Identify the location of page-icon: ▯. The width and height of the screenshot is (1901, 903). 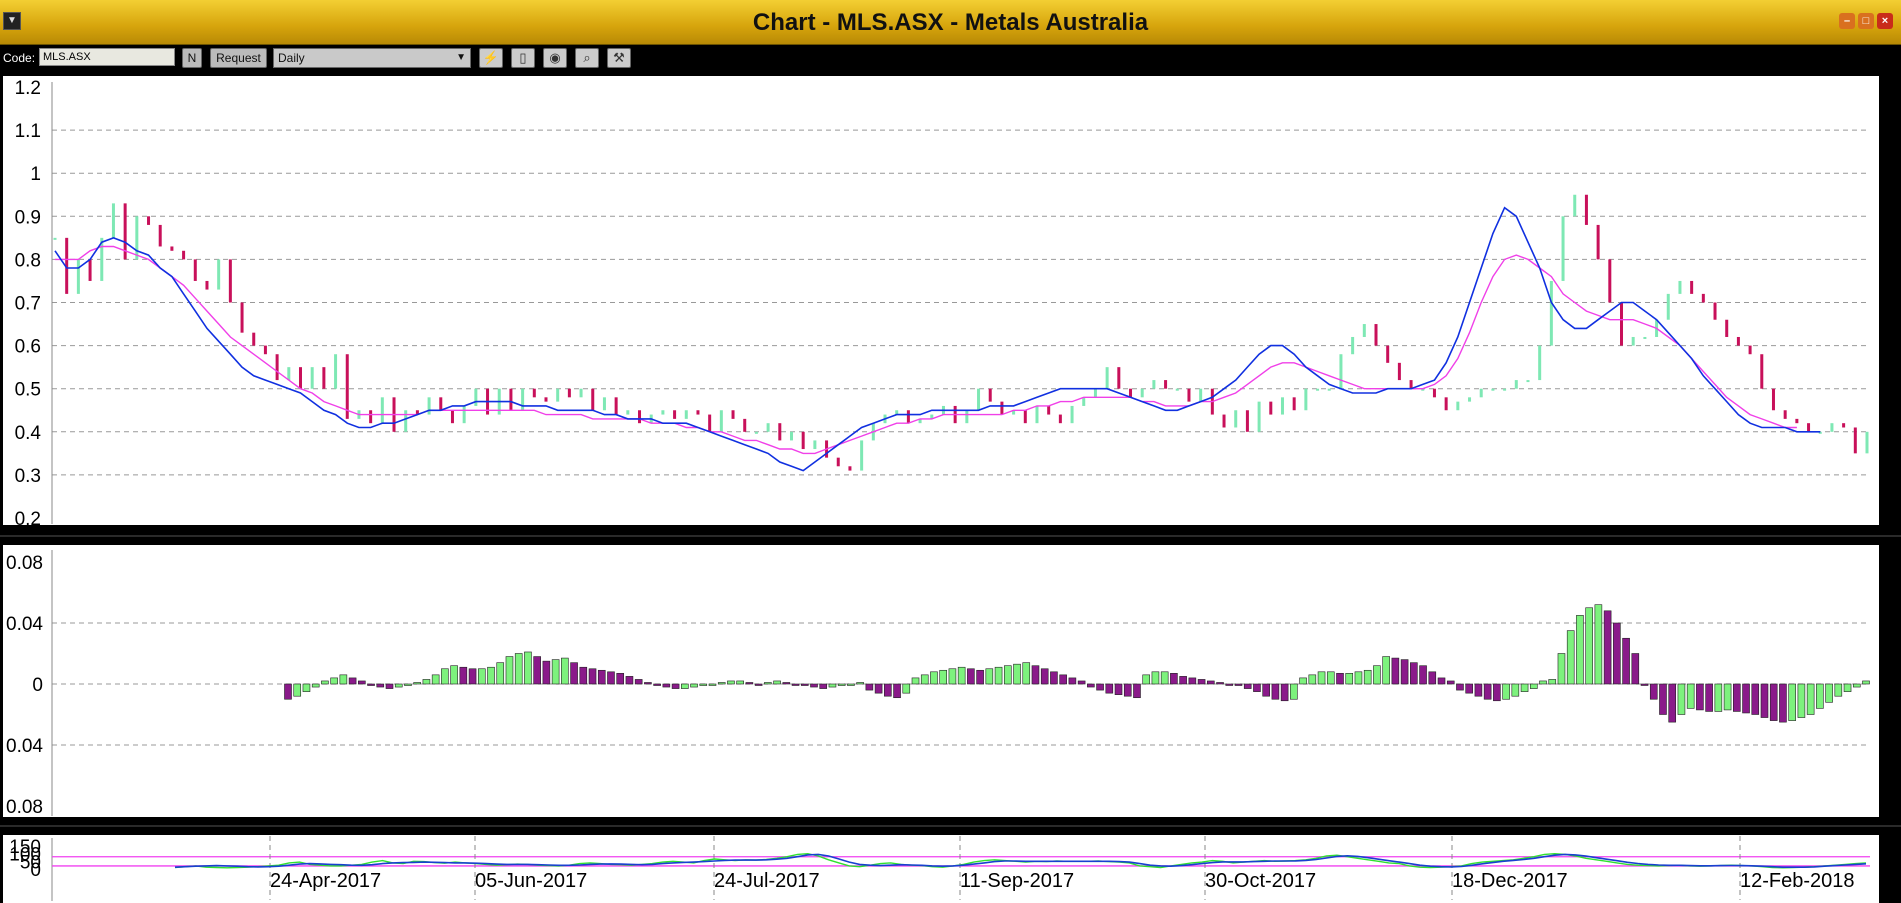
(523, 58).